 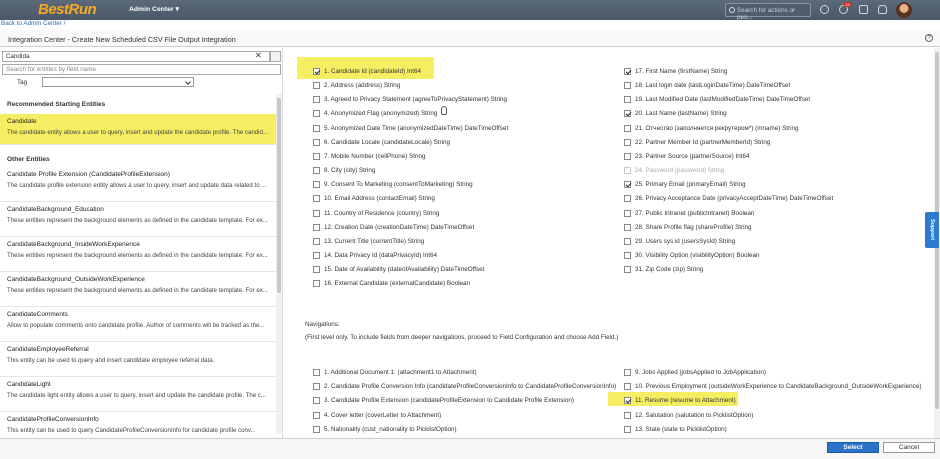 I want to click on field-checkbox-row: 4. Anonymized Flag (anonymized) String, so click(x=375, y=113).